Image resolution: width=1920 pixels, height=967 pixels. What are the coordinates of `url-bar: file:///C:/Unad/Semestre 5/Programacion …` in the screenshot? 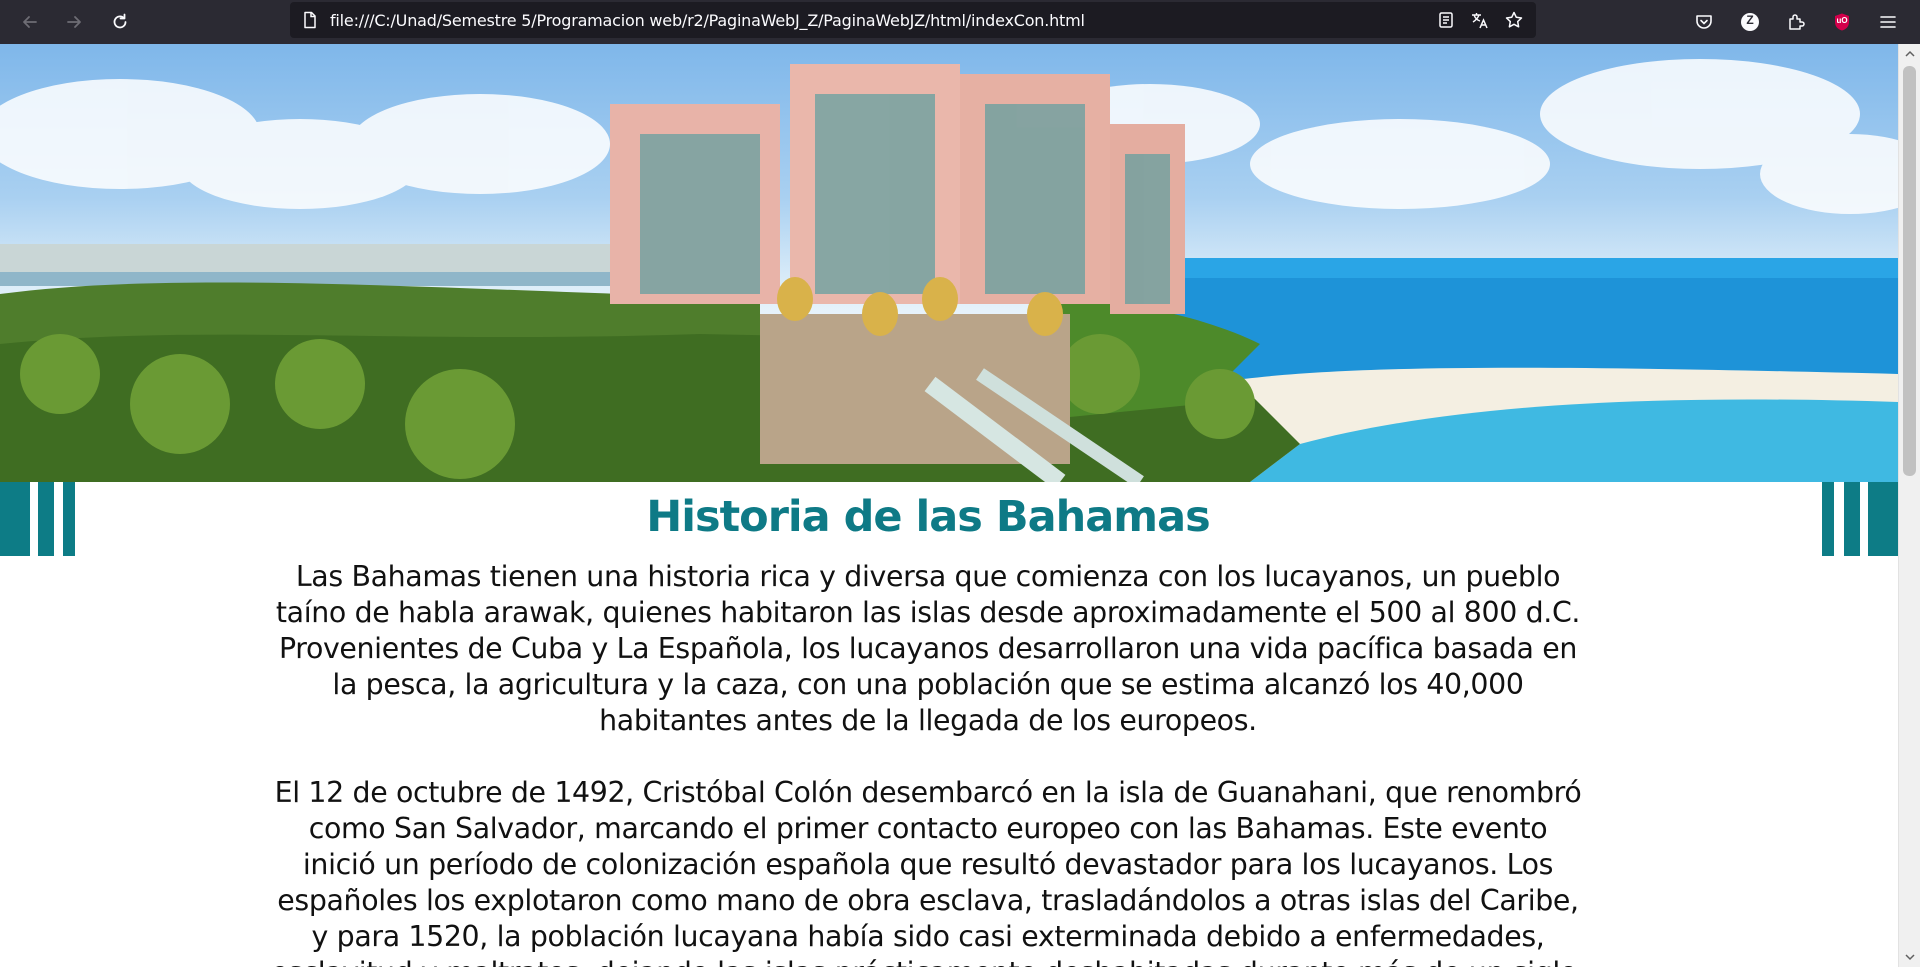 It's located at (913, 20).